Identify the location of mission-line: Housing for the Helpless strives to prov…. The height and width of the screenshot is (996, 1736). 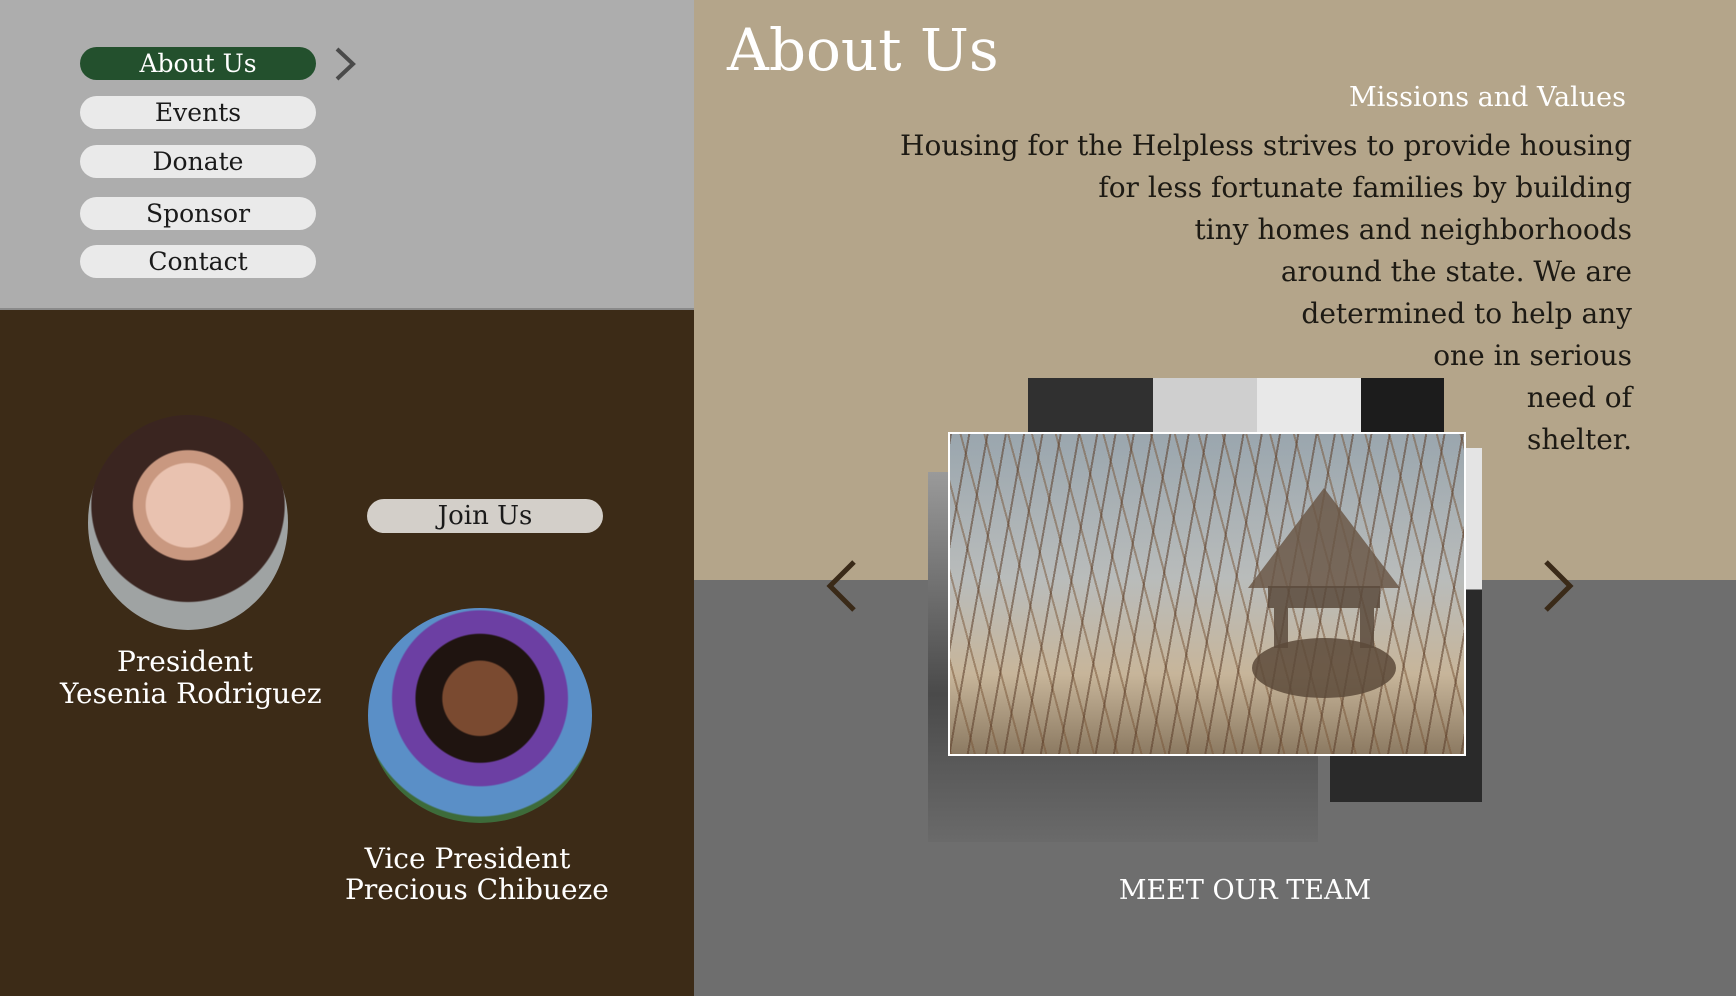
(1266, 145).